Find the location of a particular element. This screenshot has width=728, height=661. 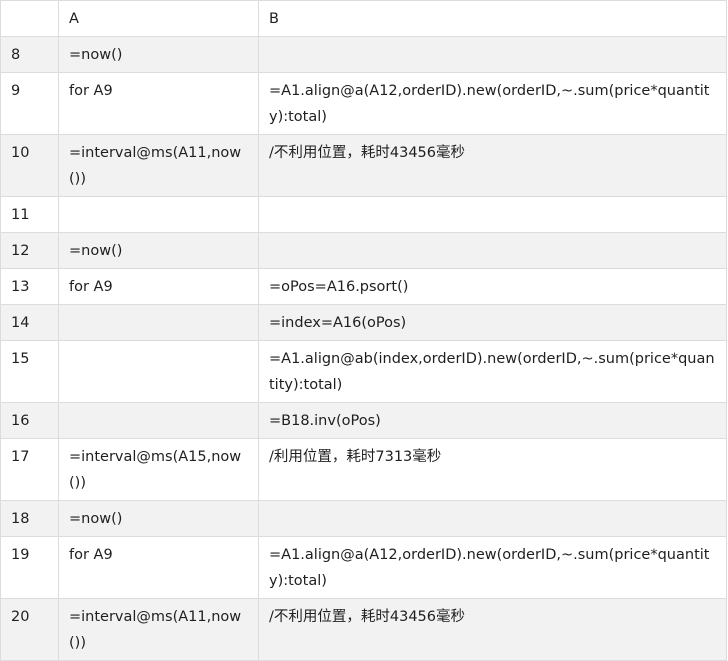

table-row: 8 =now() is located at coordinates (363, 54).